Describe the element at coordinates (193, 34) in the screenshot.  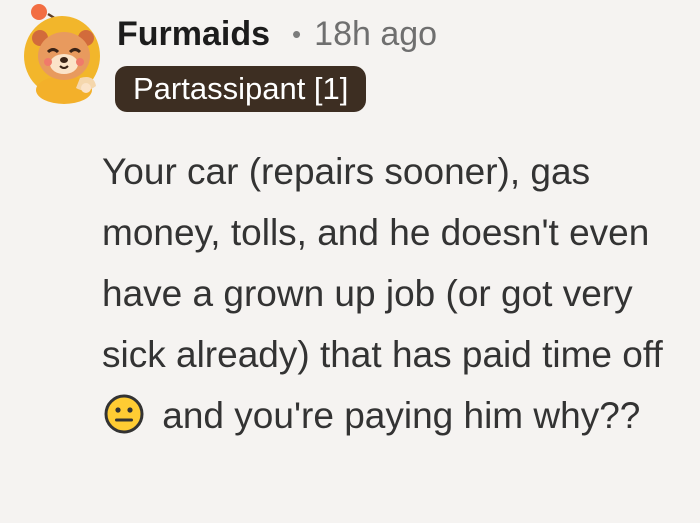
I see `username-link: Furmaids` at that location.